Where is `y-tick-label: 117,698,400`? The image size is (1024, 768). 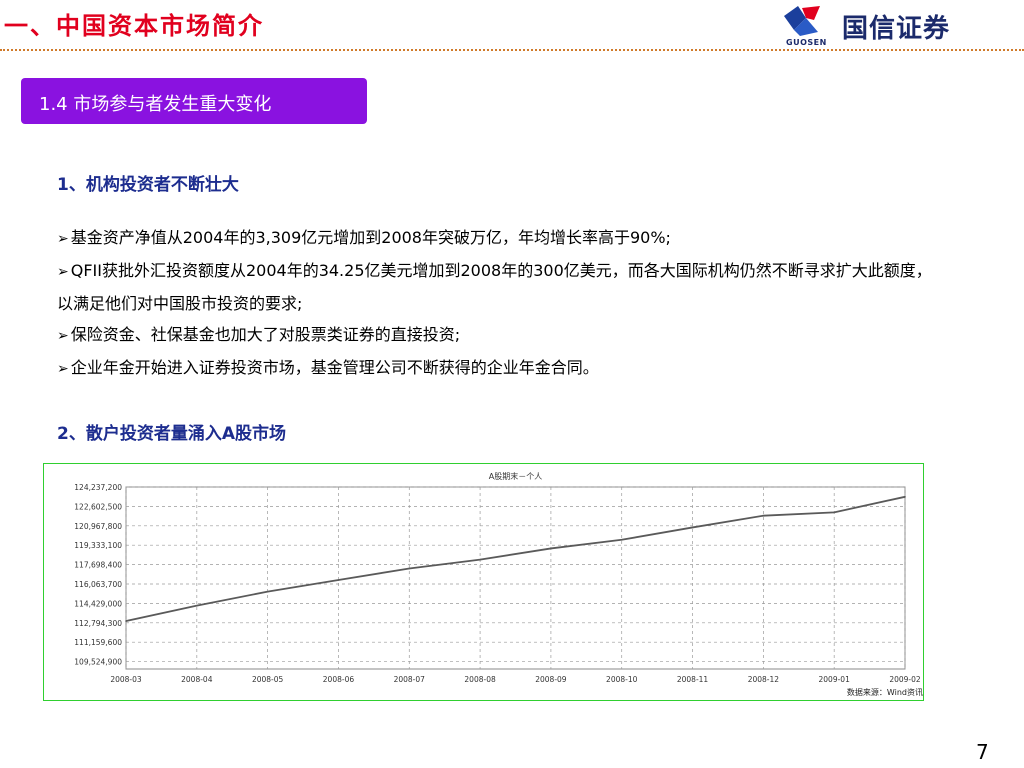
y-tick-label: 117,698,400 is located at coordinates (98, 565).